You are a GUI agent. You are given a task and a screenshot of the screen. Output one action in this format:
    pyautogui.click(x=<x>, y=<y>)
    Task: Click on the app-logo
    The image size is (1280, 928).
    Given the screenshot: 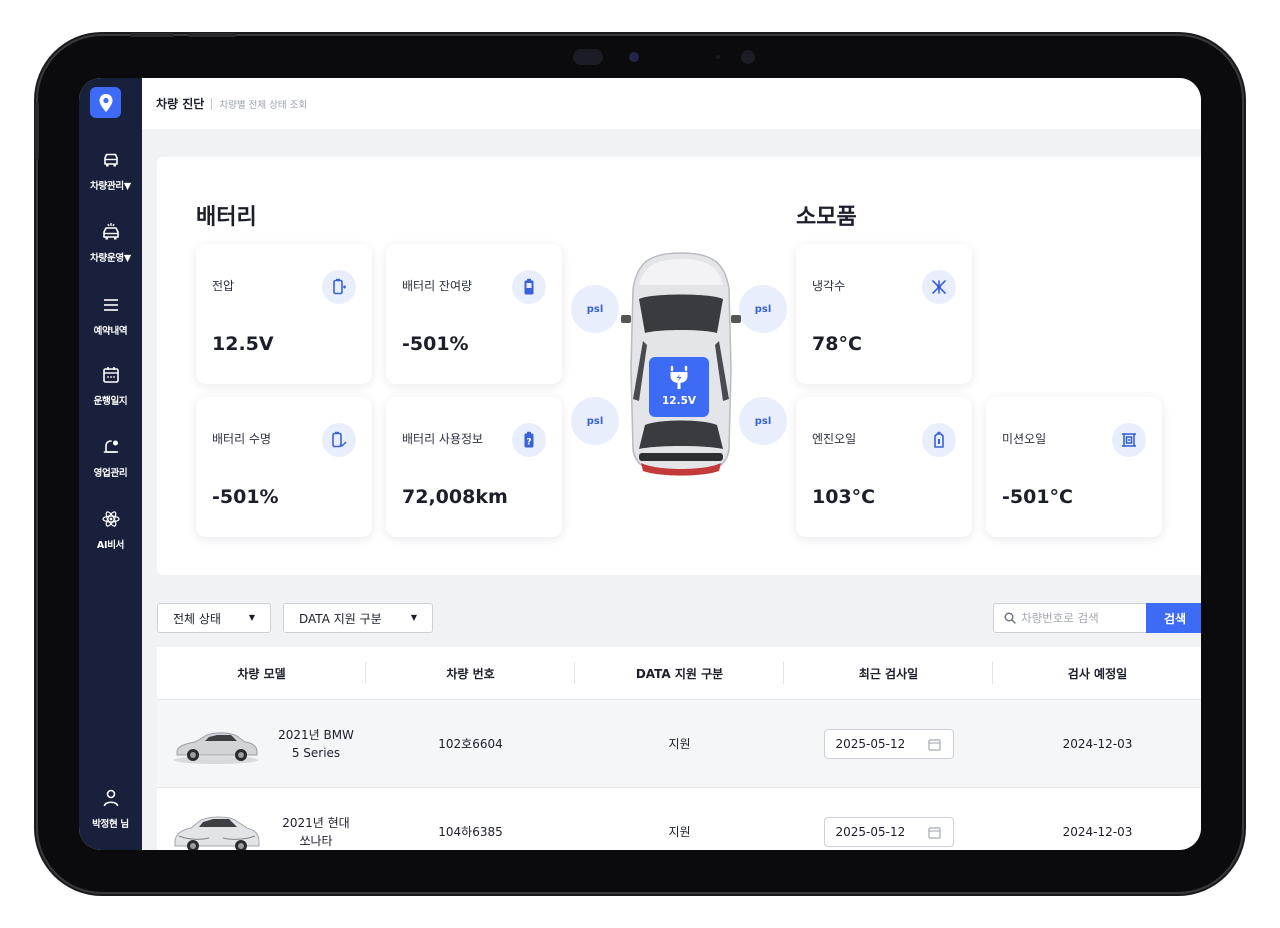 What is the action you would take?
    pyautogui.click(x=105, y=102)
    